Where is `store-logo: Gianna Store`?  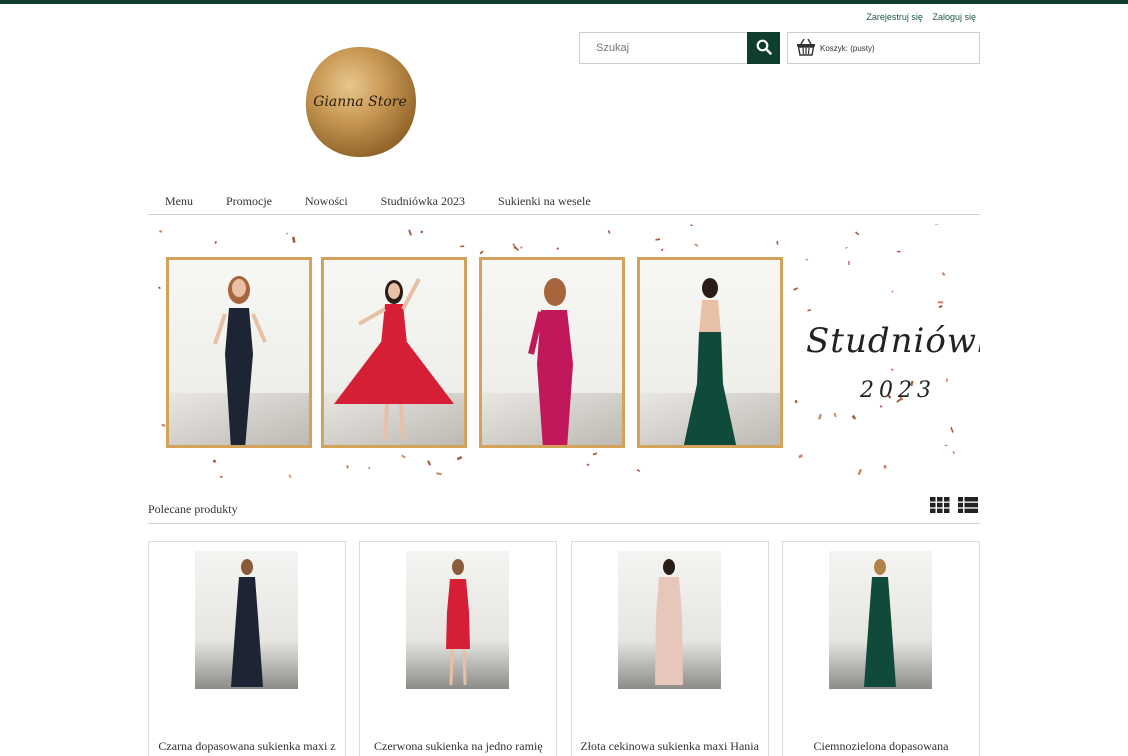 store-logo: Gianna Store is located at coordinates (360, 102).